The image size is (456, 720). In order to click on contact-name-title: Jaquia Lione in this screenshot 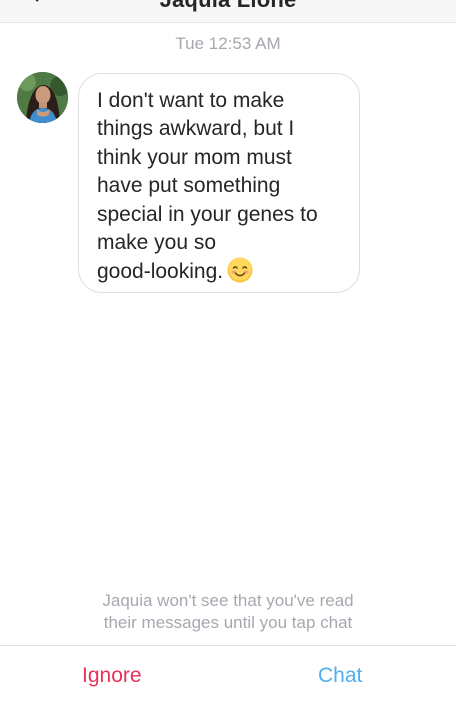, I will do `click(228, 6)`.